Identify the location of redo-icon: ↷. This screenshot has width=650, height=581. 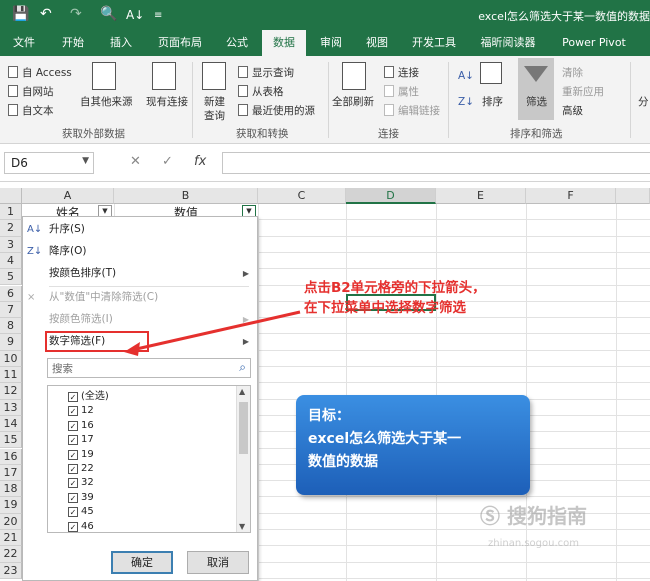
(76, 14).